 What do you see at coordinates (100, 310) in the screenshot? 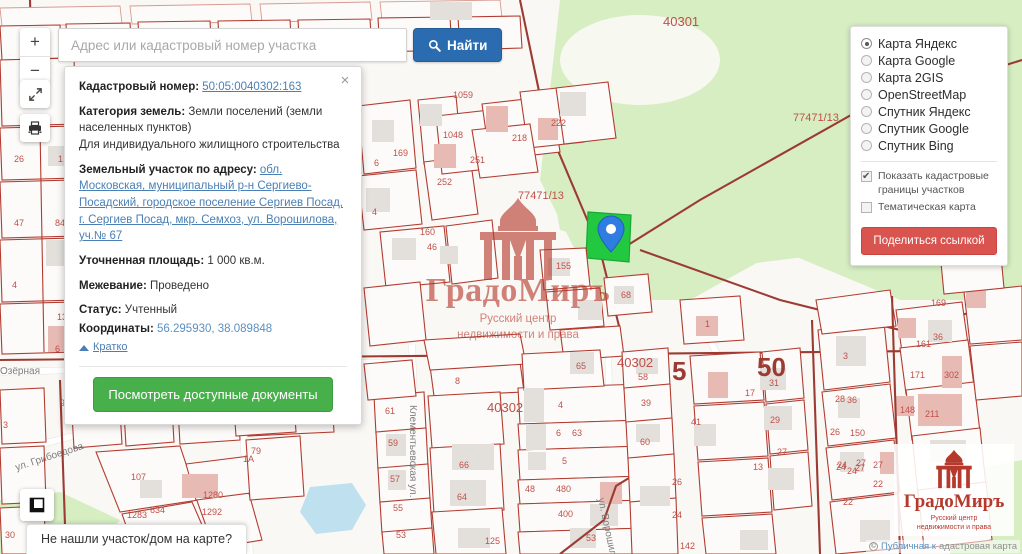
I see `status-label: Статус:` at bounding box center [100, 310].